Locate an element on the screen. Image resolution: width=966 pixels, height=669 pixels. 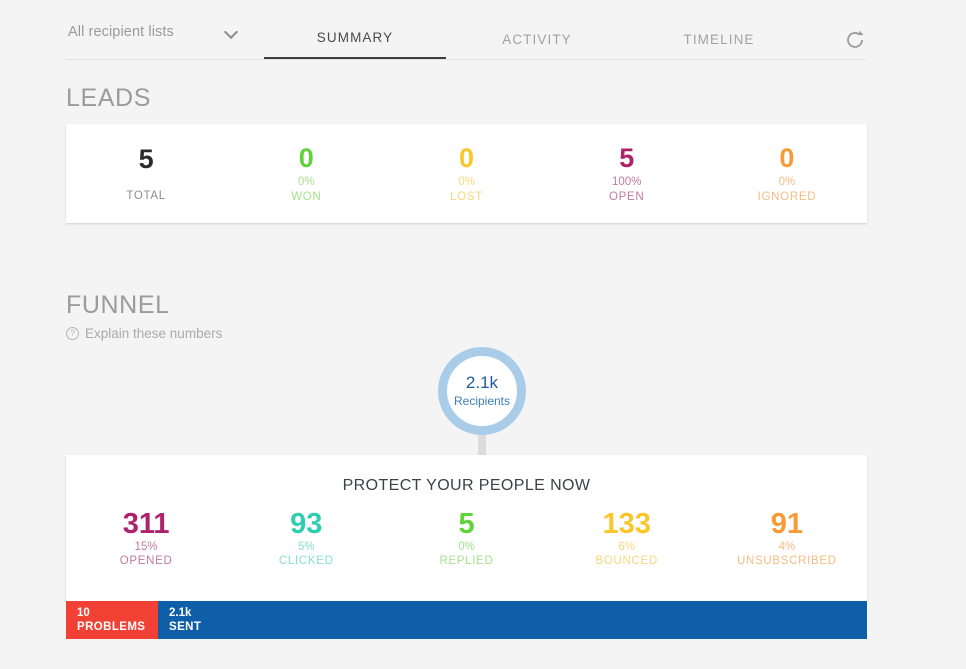
funnel-clicked-label: CLICKED is located at coordinates (306, 561).